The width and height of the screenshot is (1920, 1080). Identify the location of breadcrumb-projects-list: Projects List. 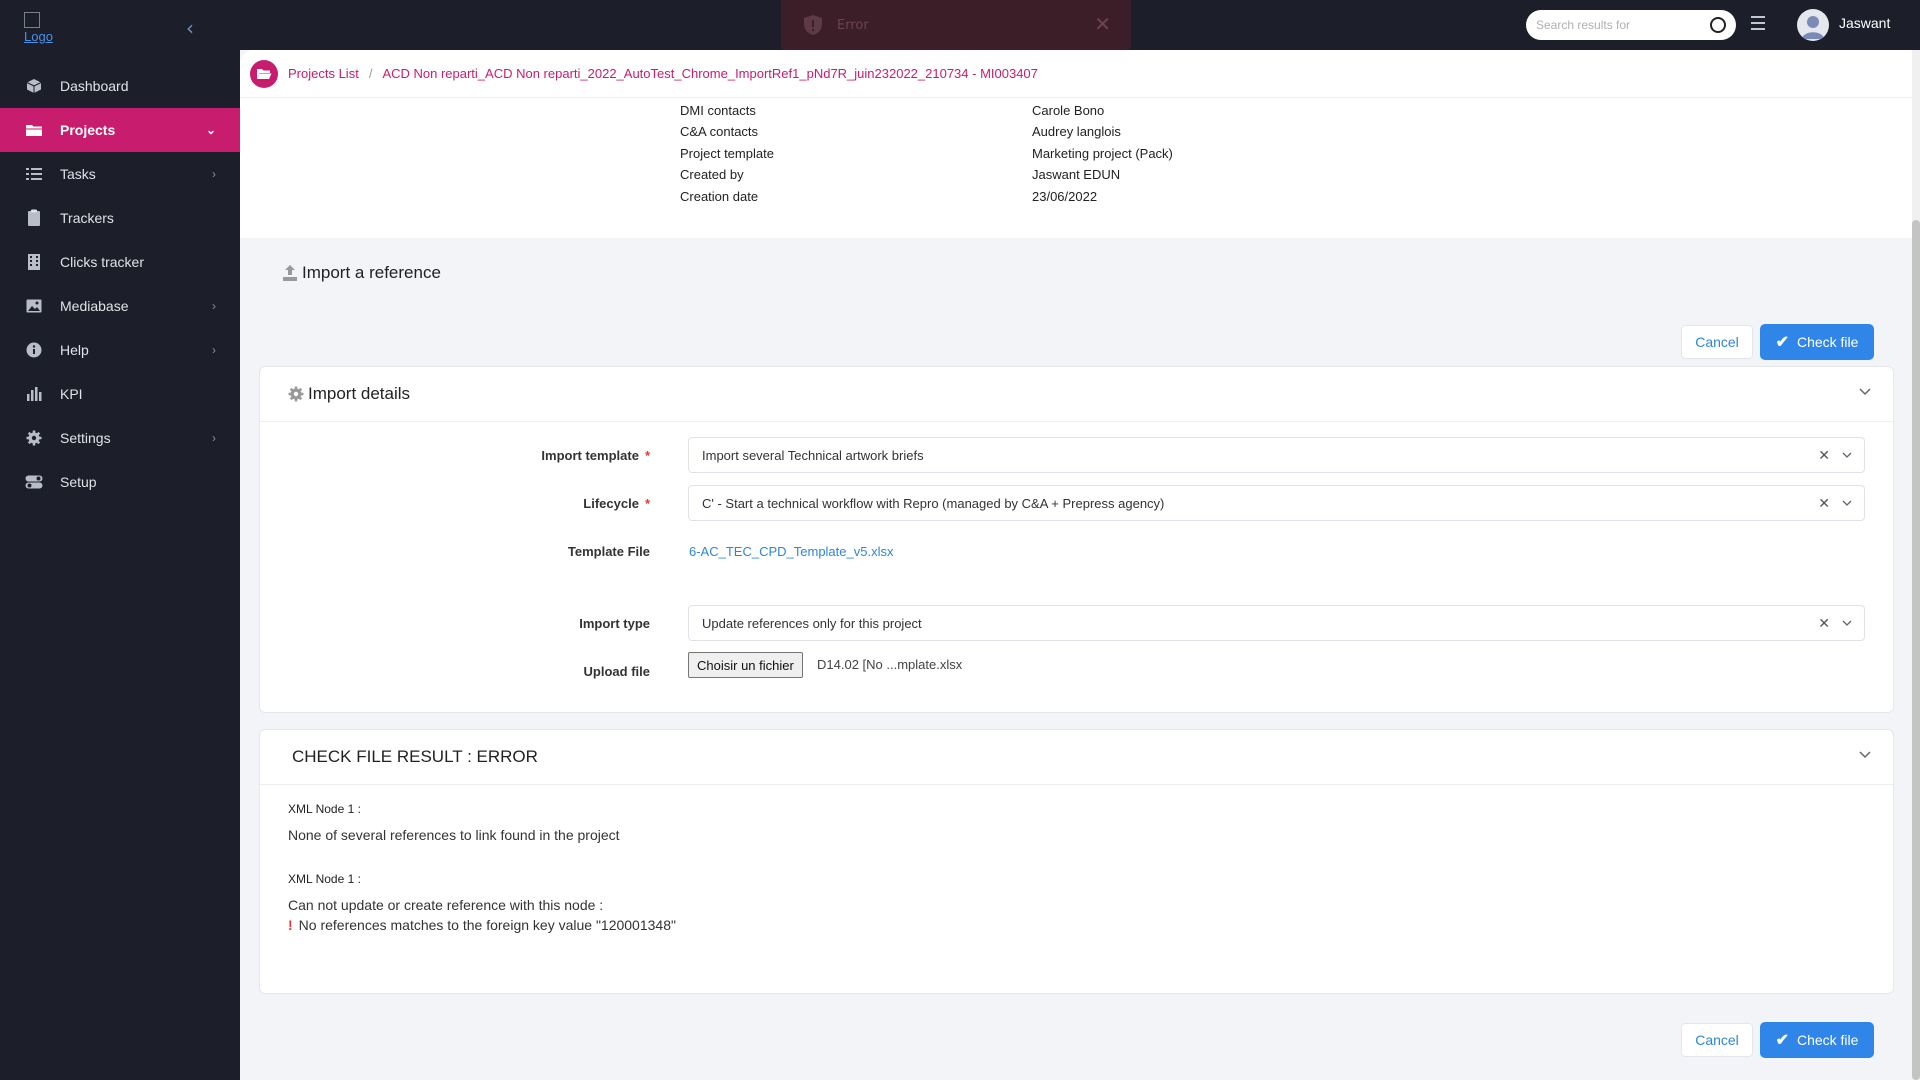
(323, 73).